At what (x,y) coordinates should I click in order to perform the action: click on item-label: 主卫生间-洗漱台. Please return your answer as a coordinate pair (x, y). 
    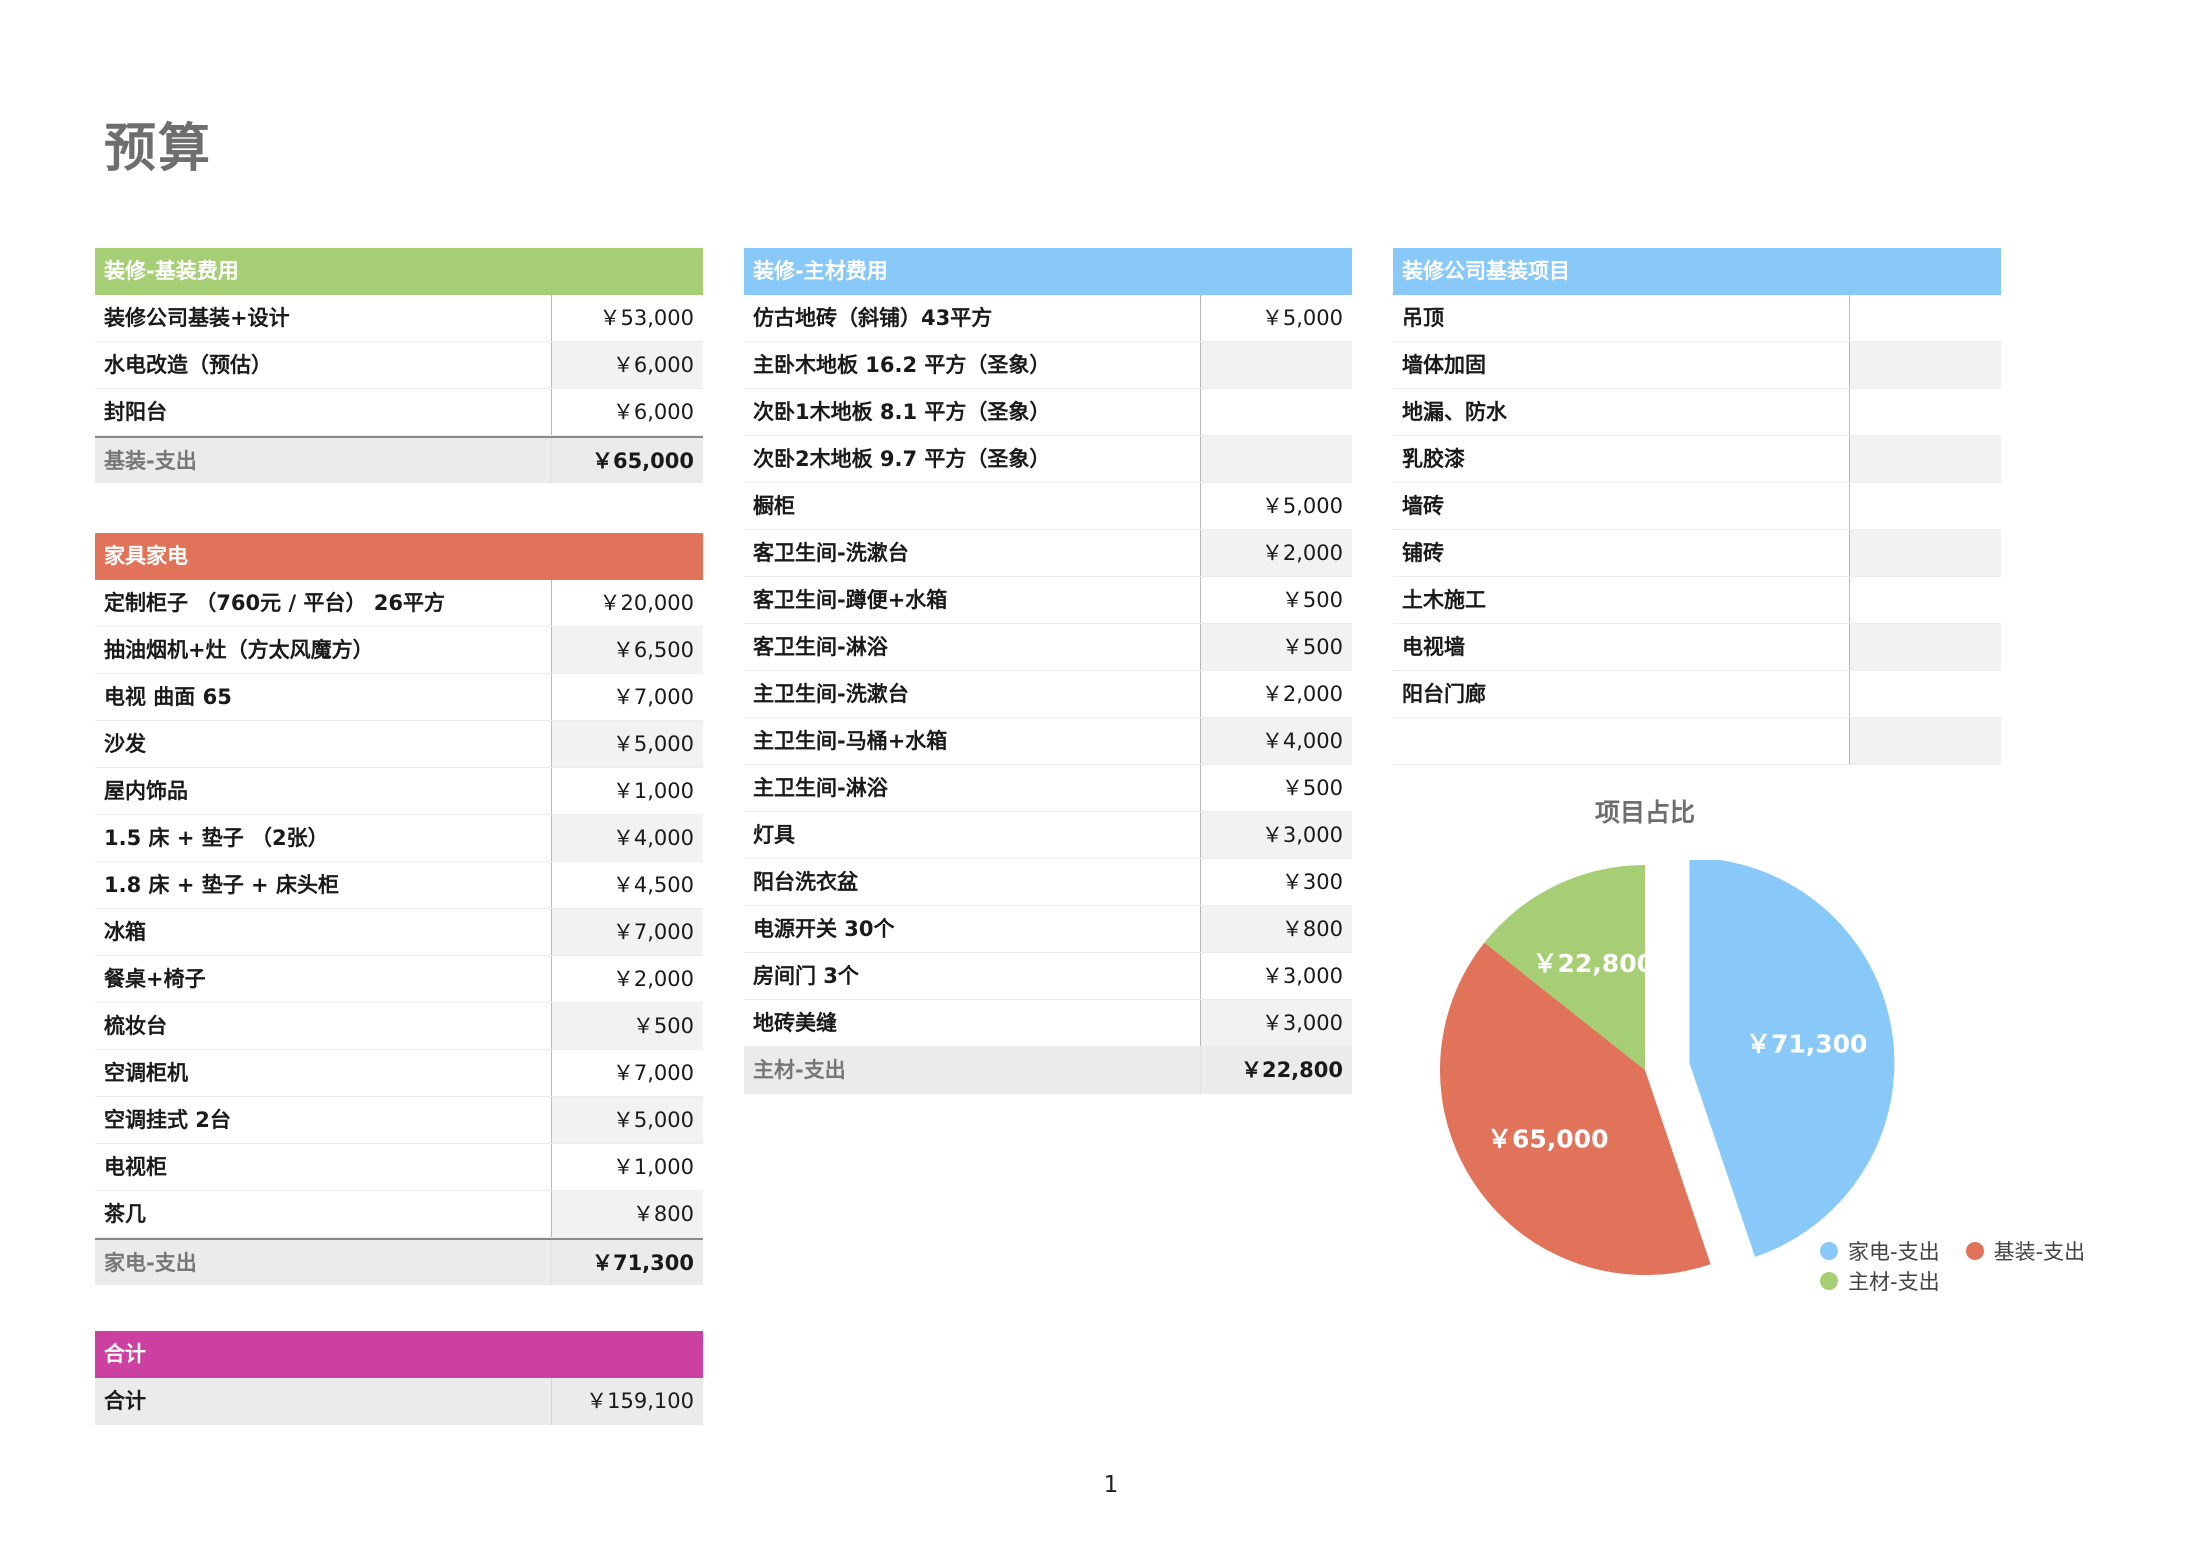
    Looking at the image, I should click on (972, 694).